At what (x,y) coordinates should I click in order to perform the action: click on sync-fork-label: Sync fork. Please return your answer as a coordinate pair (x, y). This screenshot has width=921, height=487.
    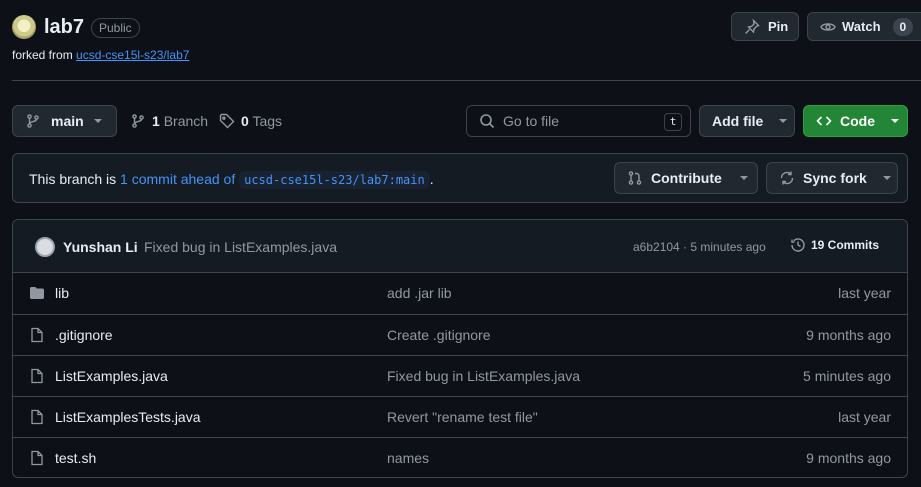
    Looking at the image, I should click on (835, 178).